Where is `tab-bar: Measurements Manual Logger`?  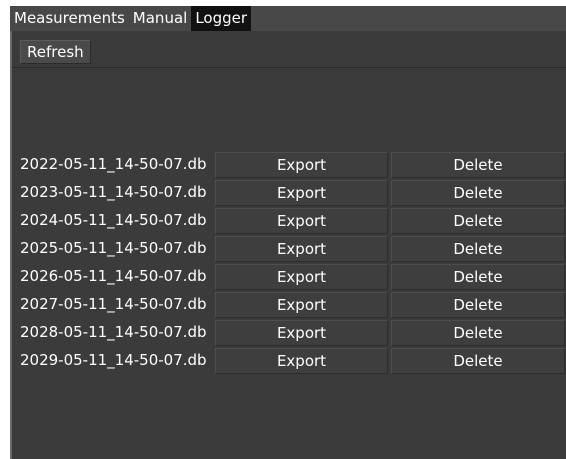 tab-bar: Measurements Manual Logger is located at coordinates (288, 18).